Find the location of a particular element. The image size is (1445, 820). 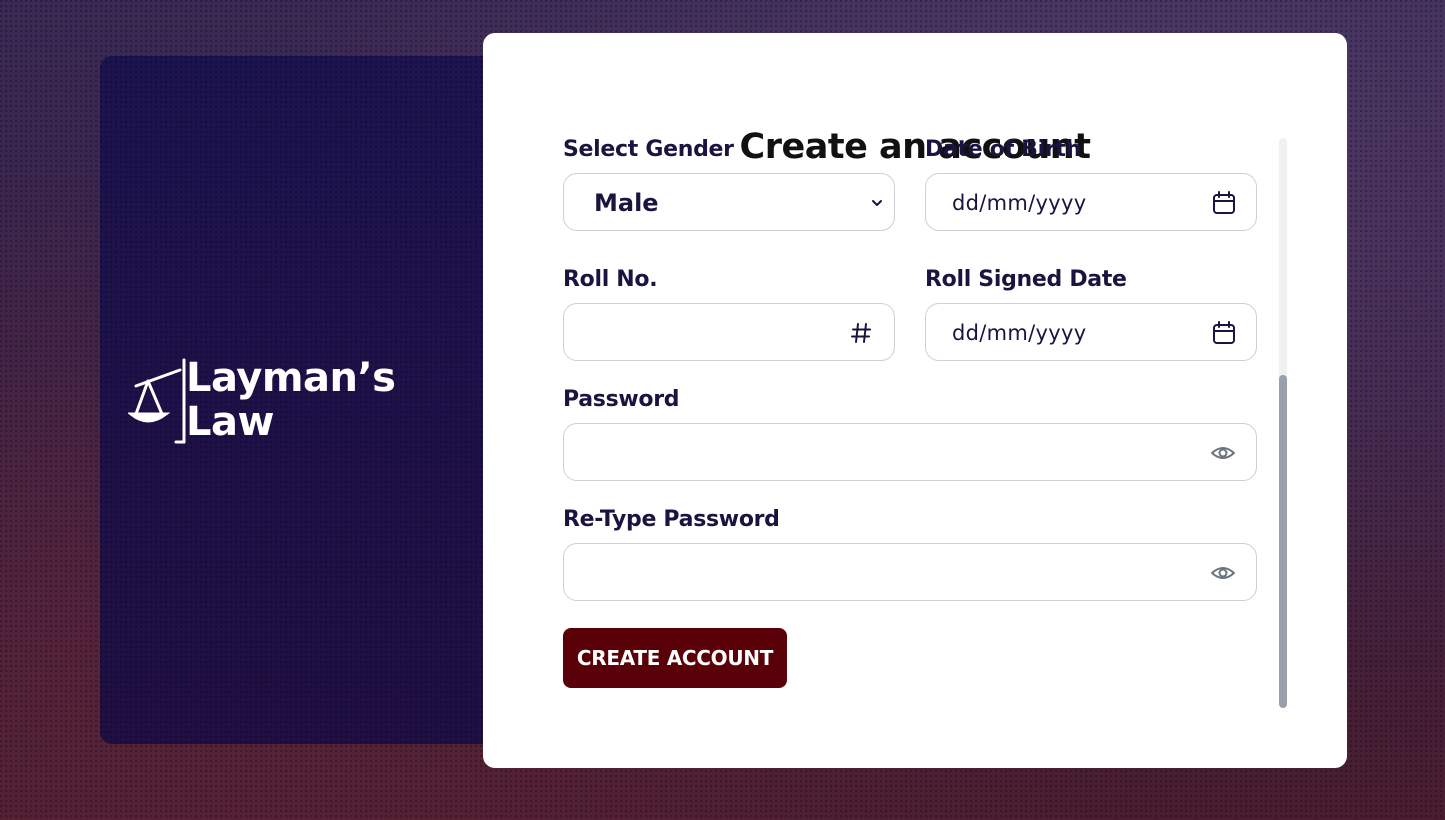

scrollbar-thumb is located at coordinates (1283, 541).